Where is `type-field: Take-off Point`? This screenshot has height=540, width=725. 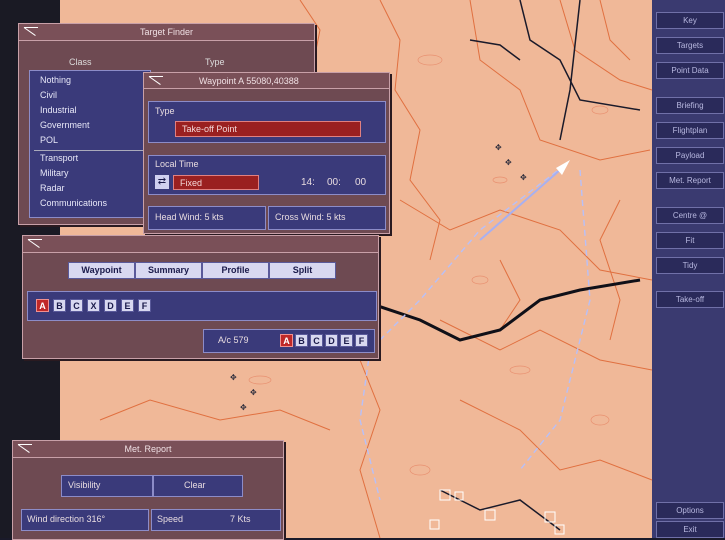 type-field: Take-off Point is located at coordinates (268, 129).